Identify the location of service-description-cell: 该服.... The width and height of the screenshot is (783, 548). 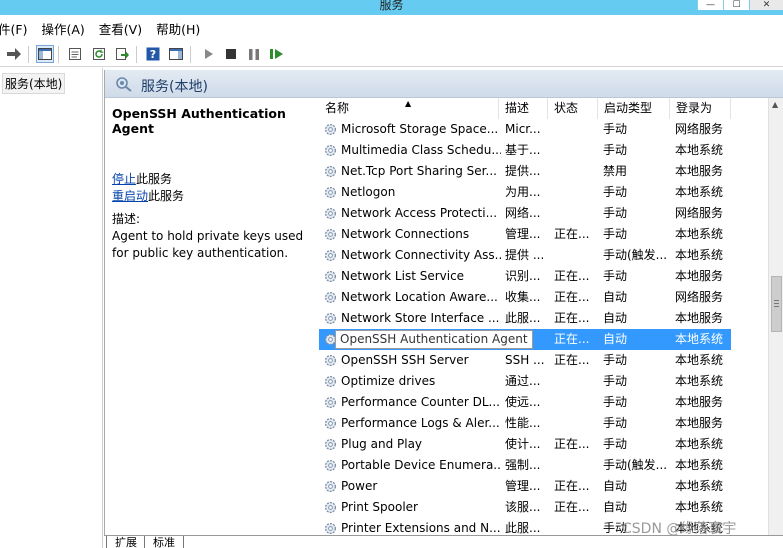
(523, 507).